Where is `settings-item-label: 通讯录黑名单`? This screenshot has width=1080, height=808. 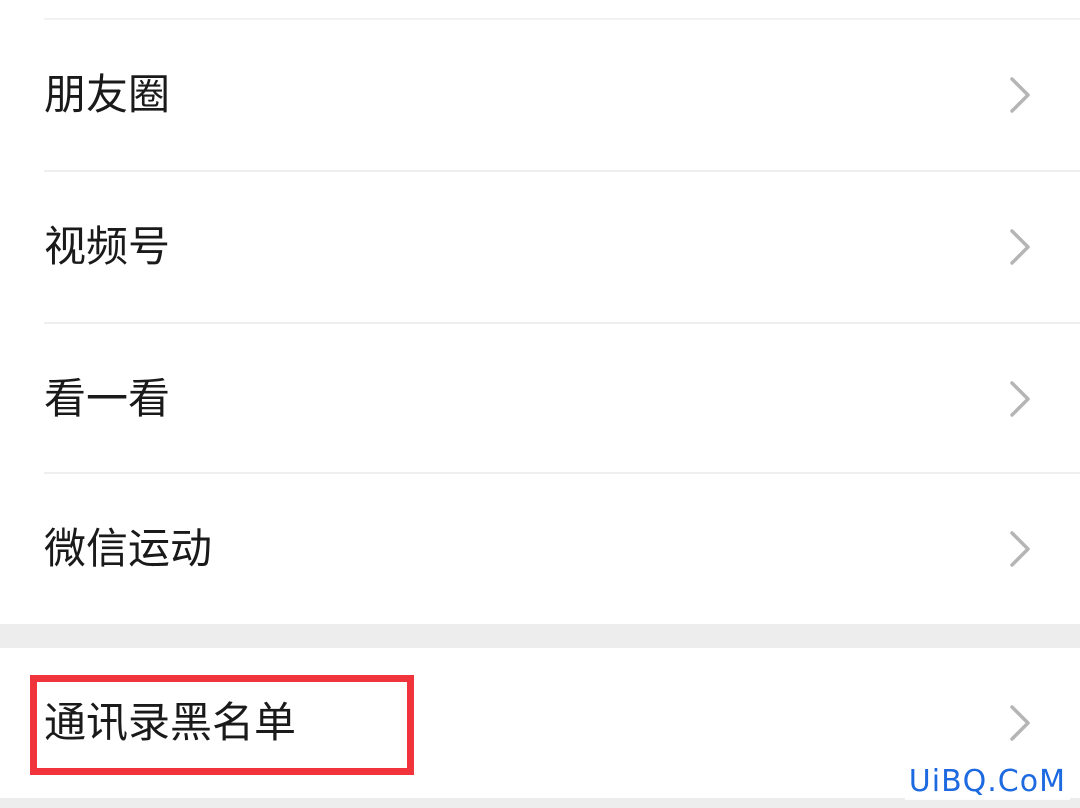
settings-item-label: 通讯录黑名单 is located at coordinates (170, 722).